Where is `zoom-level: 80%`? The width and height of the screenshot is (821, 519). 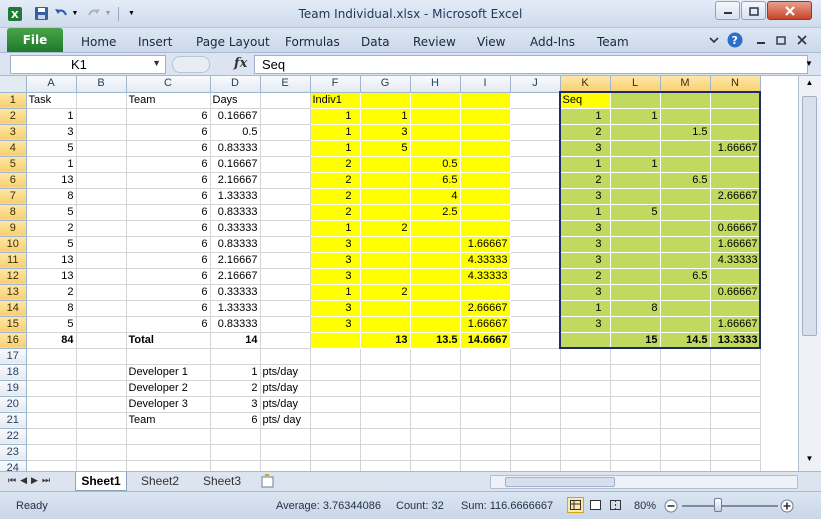
zoom-level: 80% is located at coordinates (645, 506).